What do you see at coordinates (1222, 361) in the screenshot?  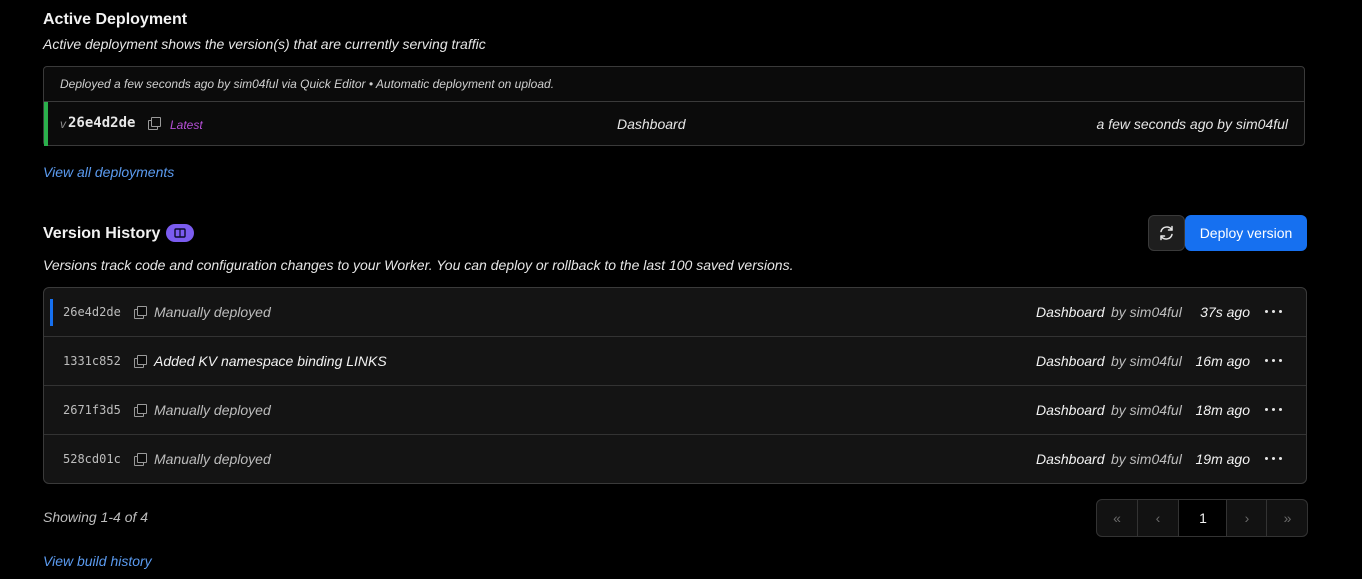 I see `version-time: 16m ago` at bounding box center [1222, 361].